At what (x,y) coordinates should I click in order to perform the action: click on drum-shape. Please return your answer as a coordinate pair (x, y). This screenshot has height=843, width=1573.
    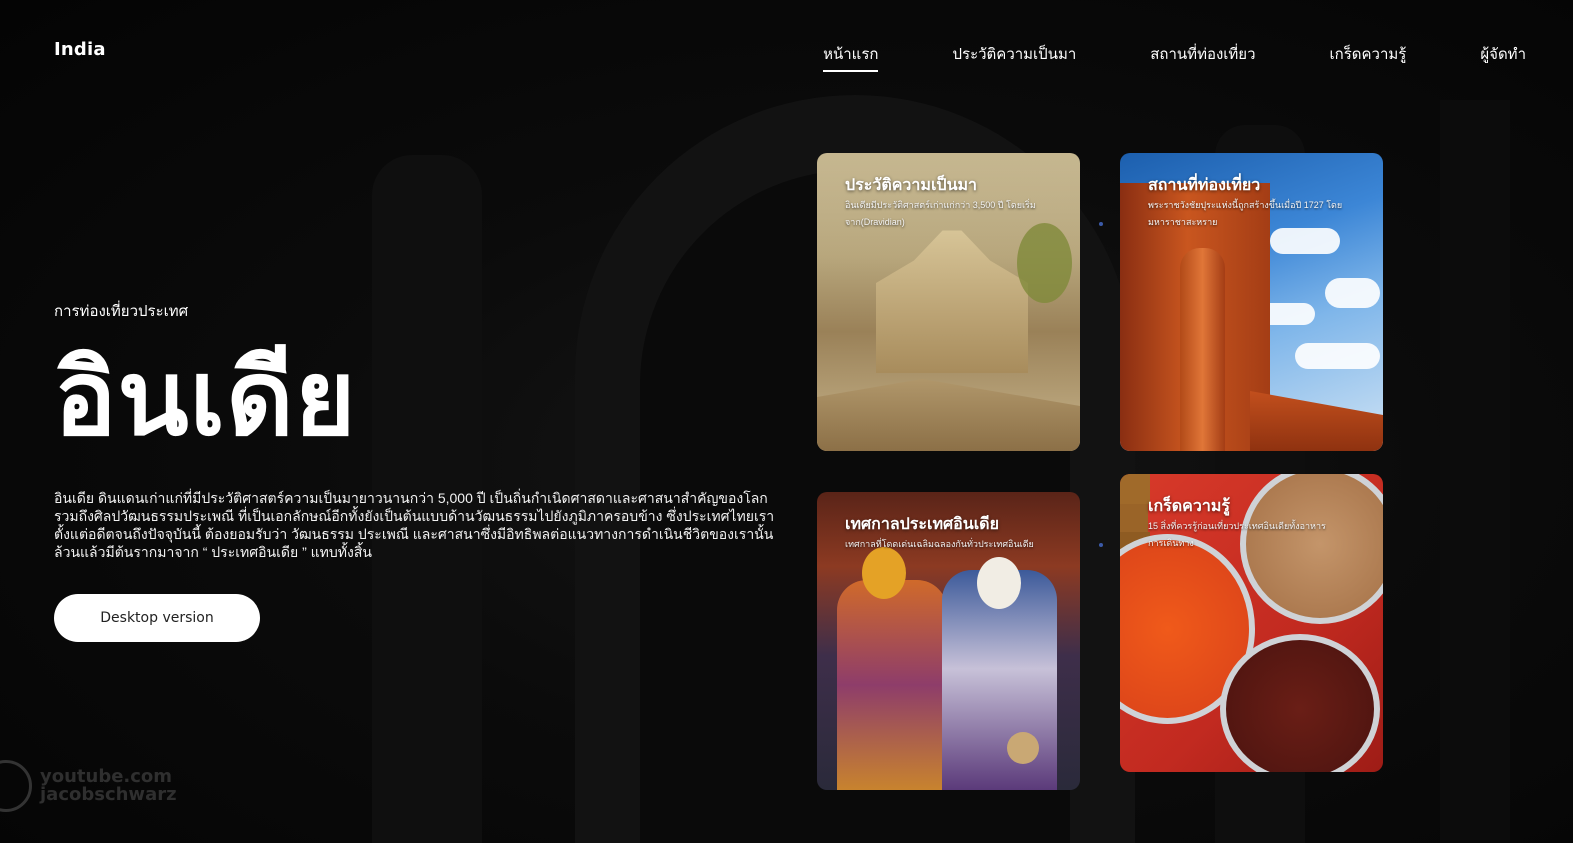
    Looking at the image, I should click on (1023, 748).